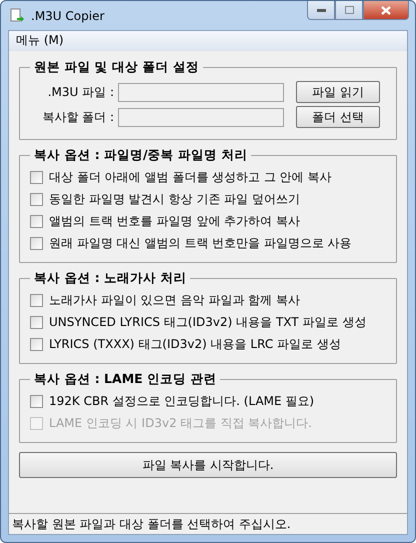 The image size is (416, 543). I want to click on group-title: 복사 옵션 : LAME 인코딩 관련, so click(125, 379).